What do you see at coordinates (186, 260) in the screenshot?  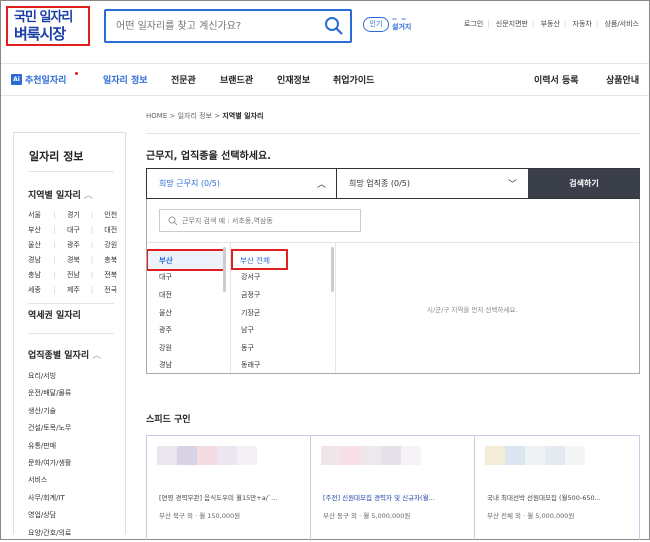 I see `region-option-selected: 부산` at bounding box center [186, 260].